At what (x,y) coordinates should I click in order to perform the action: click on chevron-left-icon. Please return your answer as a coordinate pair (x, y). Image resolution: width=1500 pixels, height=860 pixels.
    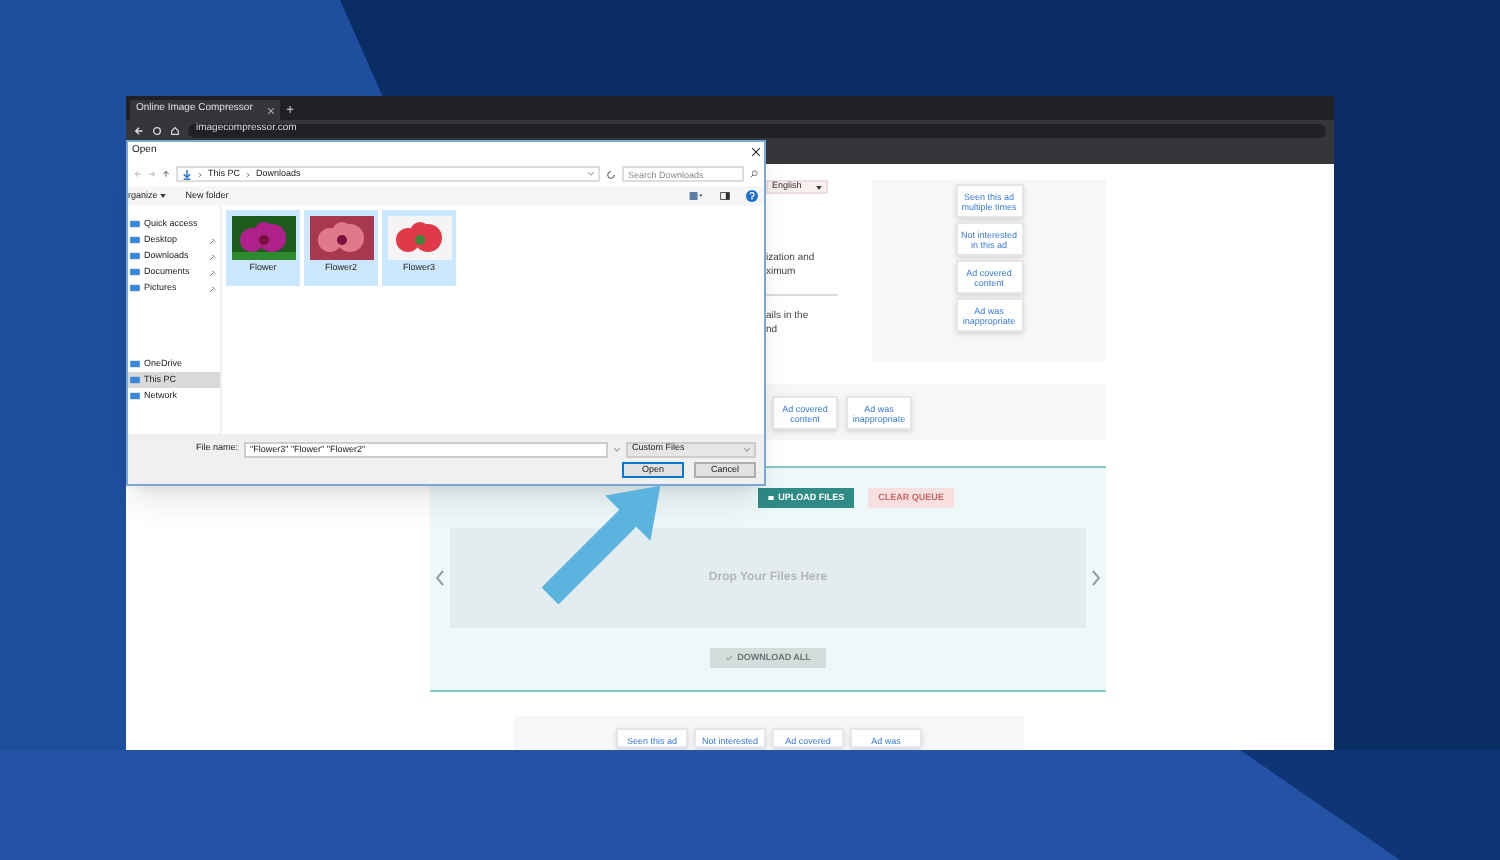
    Looking at the image, I should click on (440, 578).